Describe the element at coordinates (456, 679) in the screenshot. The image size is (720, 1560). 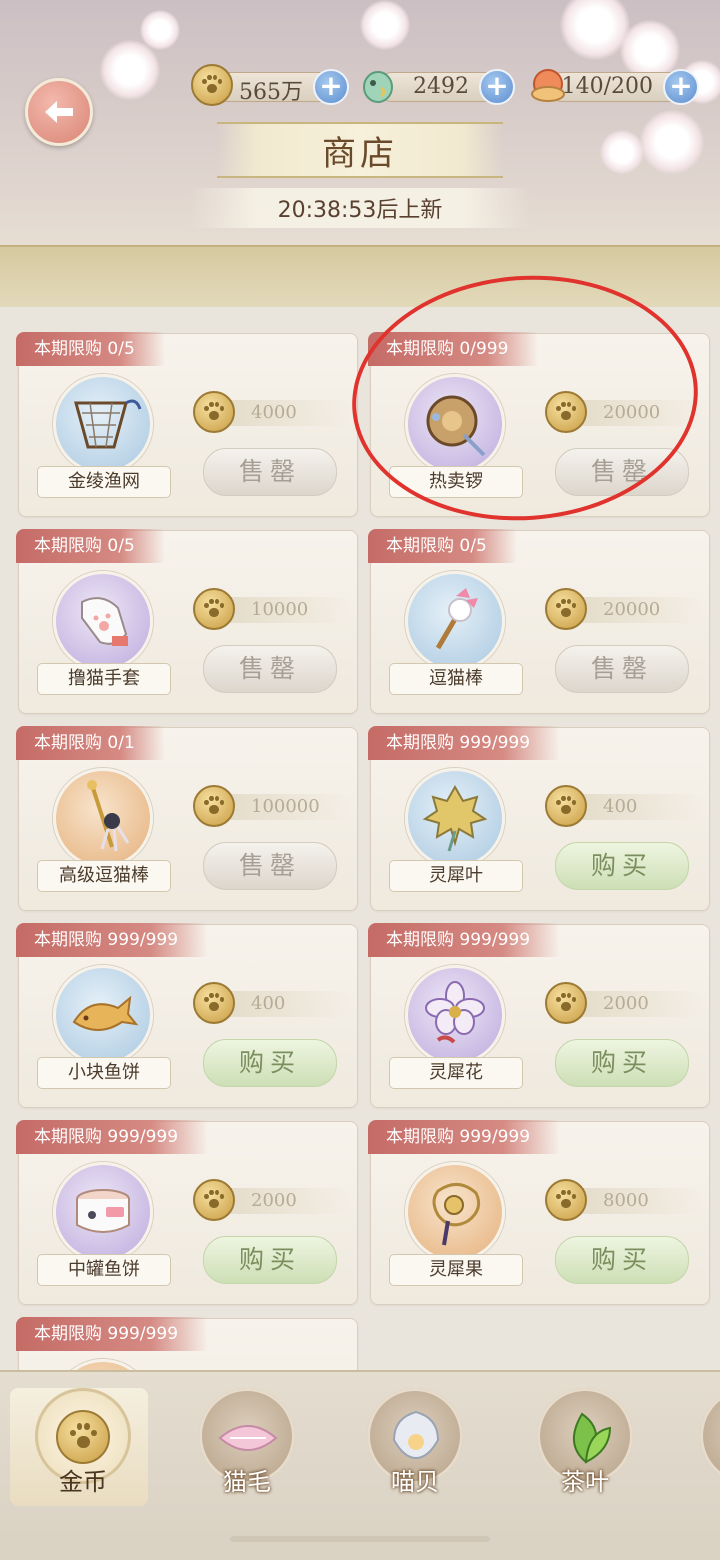
I see `item-name: 逗猫棒` at that location.